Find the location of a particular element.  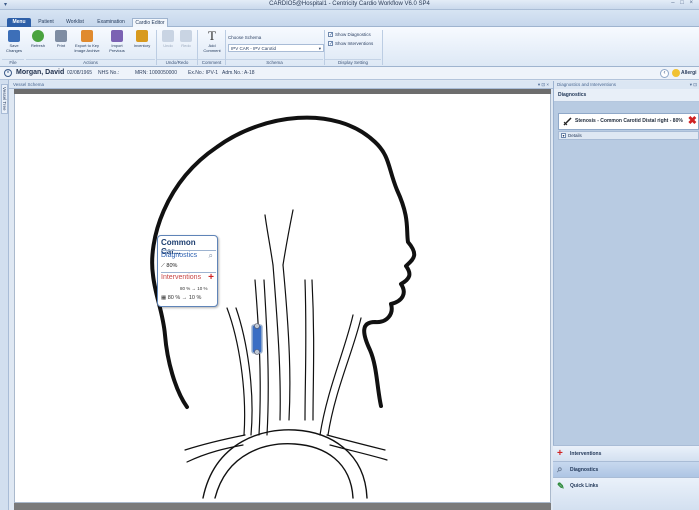

refresh-button: Refresh is located at coordinates (38, 44).